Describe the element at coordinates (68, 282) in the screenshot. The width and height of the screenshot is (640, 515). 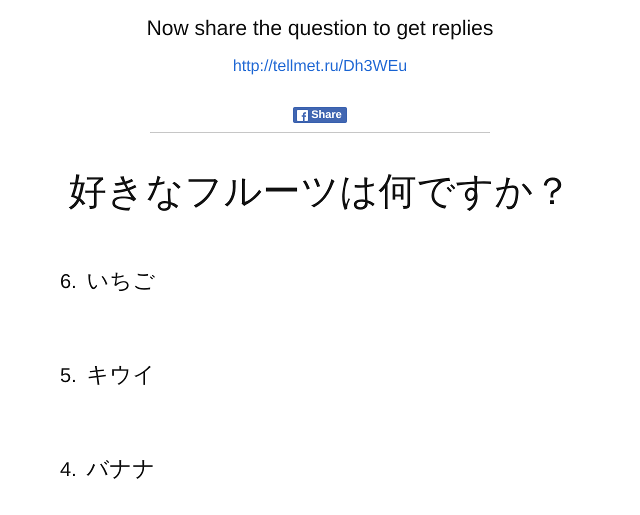
I see `answer-number: 6.` at that location.